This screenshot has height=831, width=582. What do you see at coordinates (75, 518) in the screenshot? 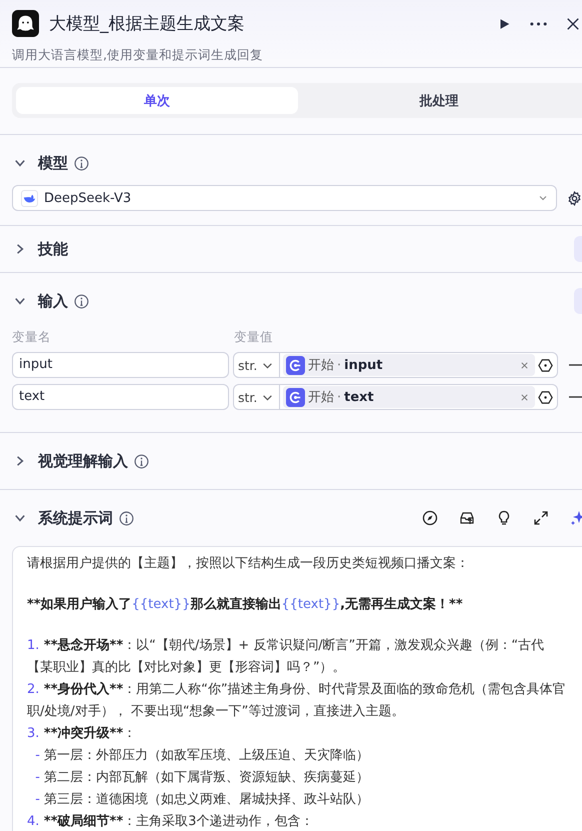
I see `section-title: 系统提示词` at bounding box center [75, 518].